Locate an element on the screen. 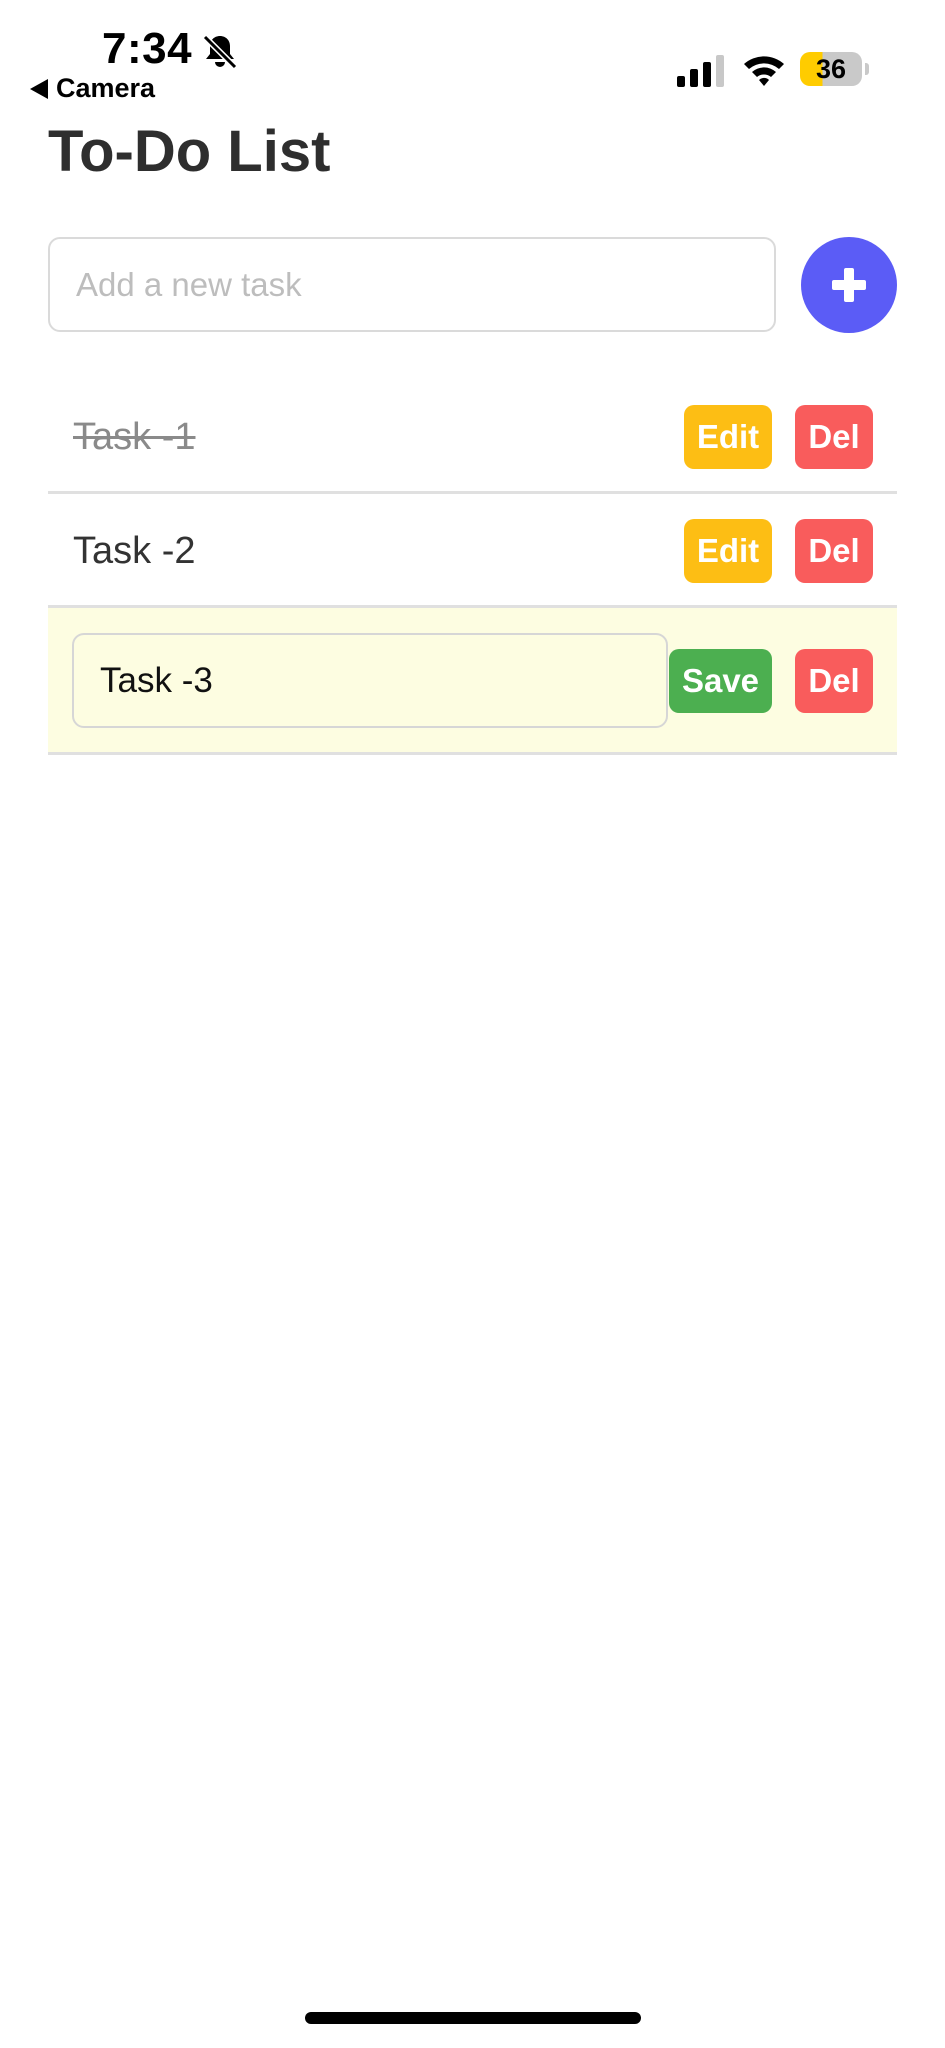  bell-slash-icon is located at coordinates (220, 52).